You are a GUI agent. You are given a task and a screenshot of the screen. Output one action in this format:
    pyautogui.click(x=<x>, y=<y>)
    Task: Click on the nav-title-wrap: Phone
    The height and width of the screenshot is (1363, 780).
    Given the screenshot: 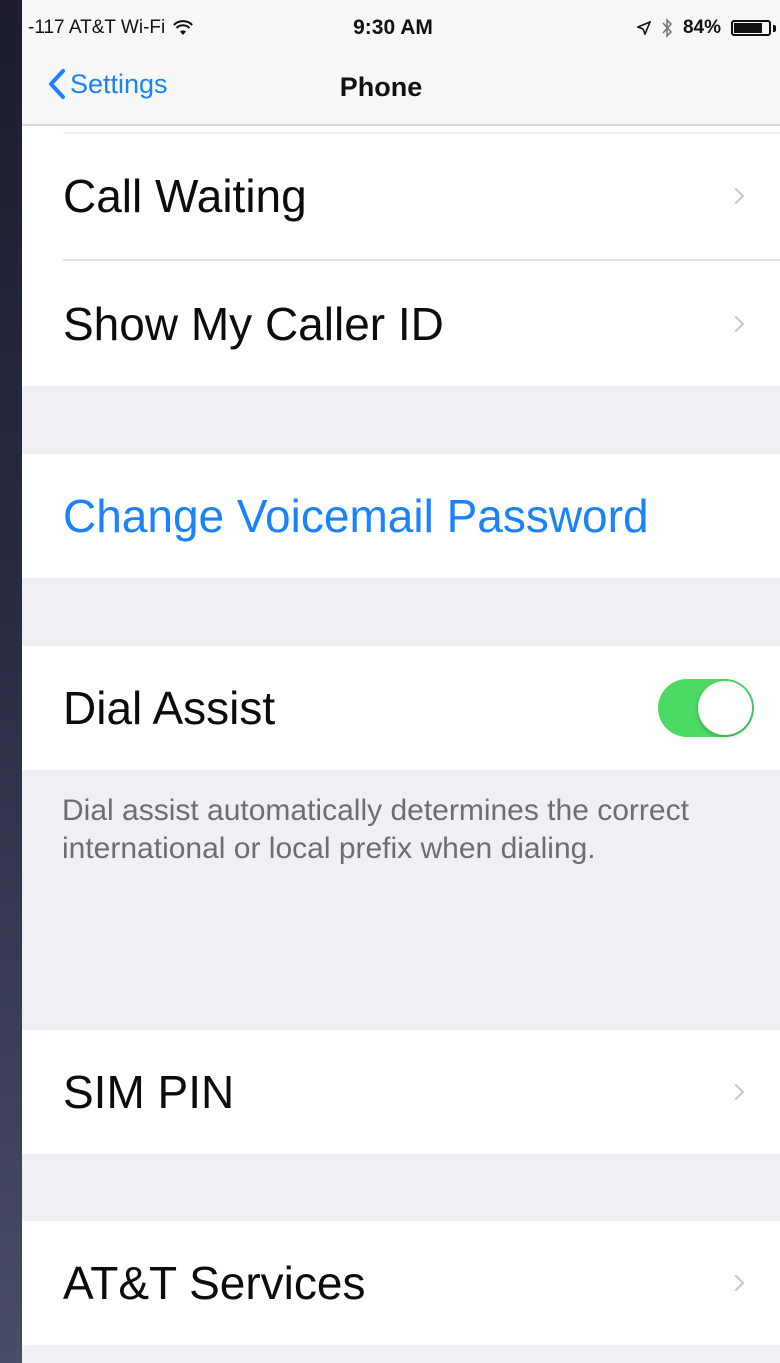 What is the action you would take?
    pyautogui.click(x=401, y=87)
    